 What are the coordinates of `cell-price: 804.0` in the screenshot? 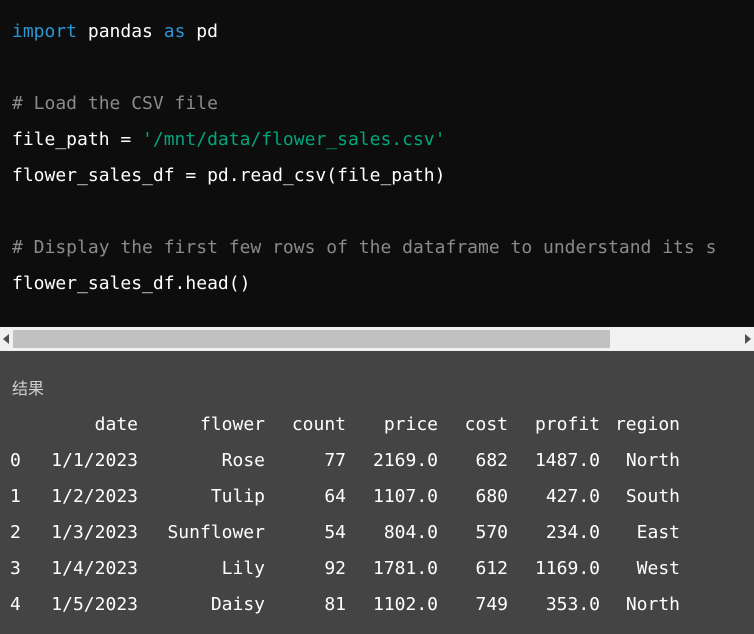 It's located at (410, 532).